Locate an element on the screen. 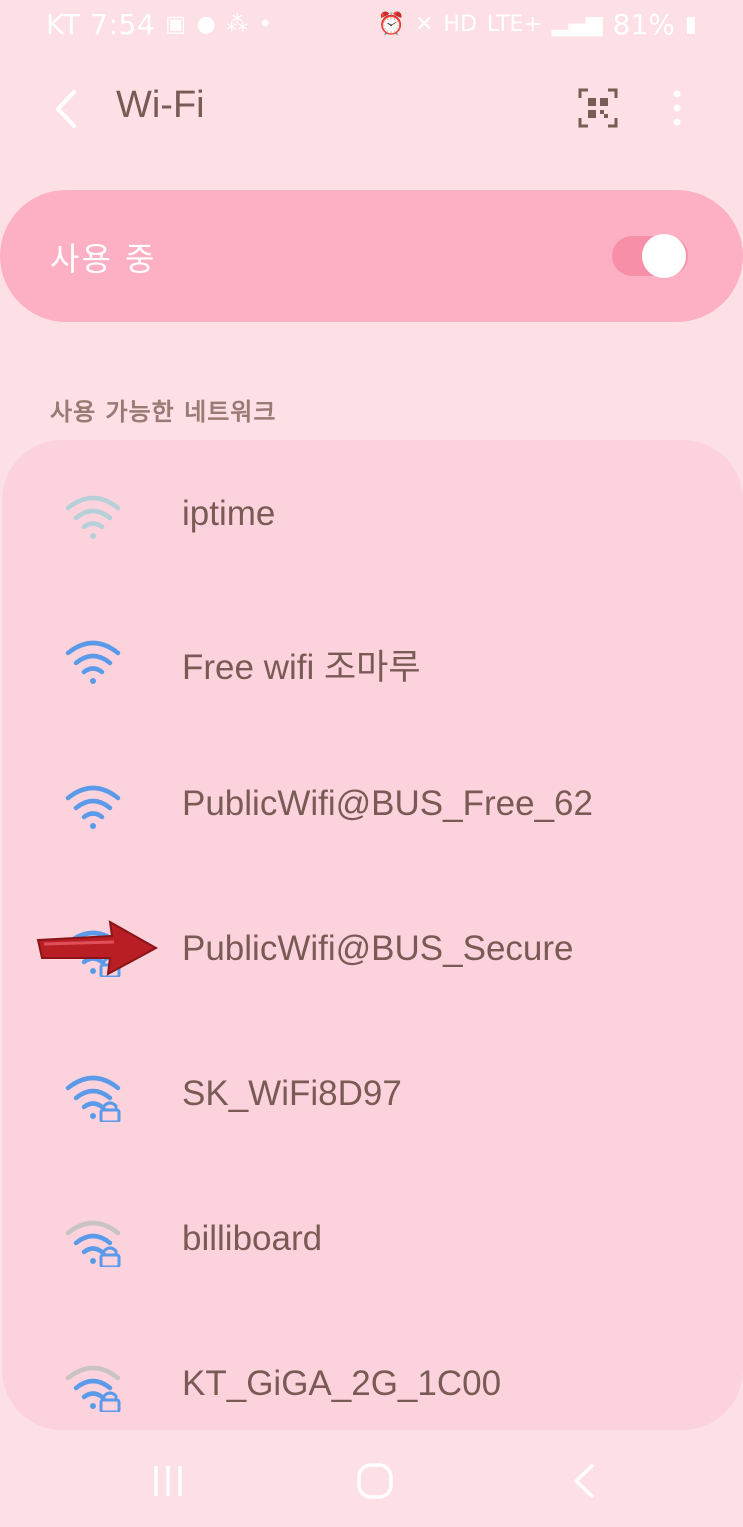  network-item: KT_GiGA_2G_1C00 is located at coordinates (372, 1387).